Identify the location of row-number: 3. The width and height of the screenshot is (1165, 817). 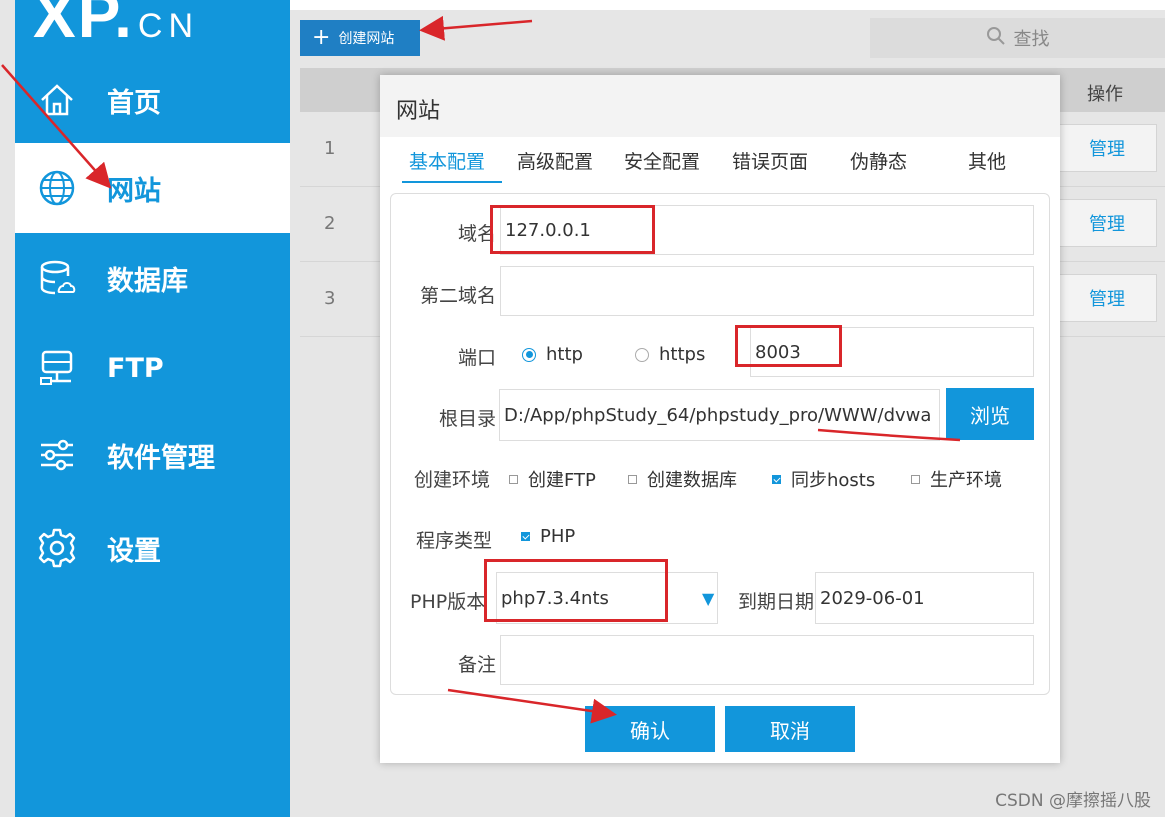
(330, 298).